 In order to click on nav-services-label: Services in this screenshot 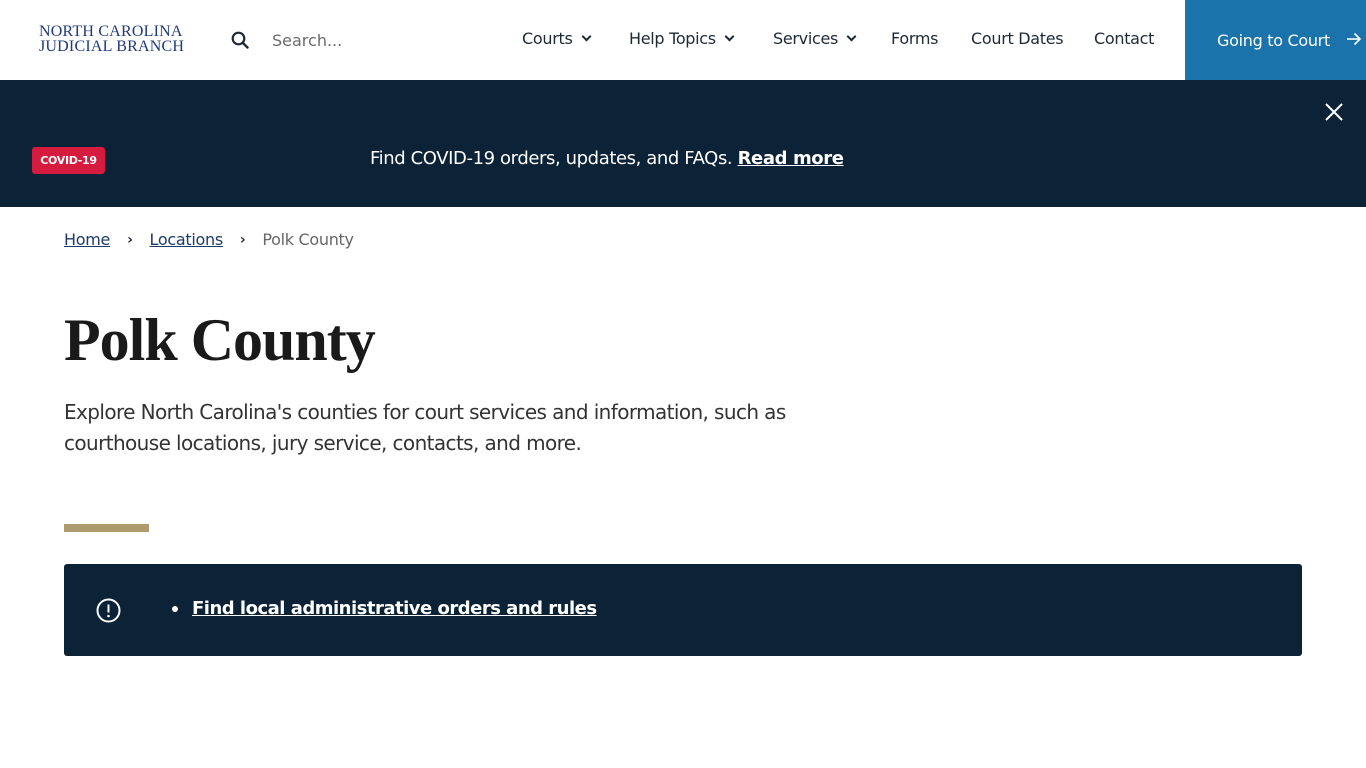, I will do `click(806, 38)`.